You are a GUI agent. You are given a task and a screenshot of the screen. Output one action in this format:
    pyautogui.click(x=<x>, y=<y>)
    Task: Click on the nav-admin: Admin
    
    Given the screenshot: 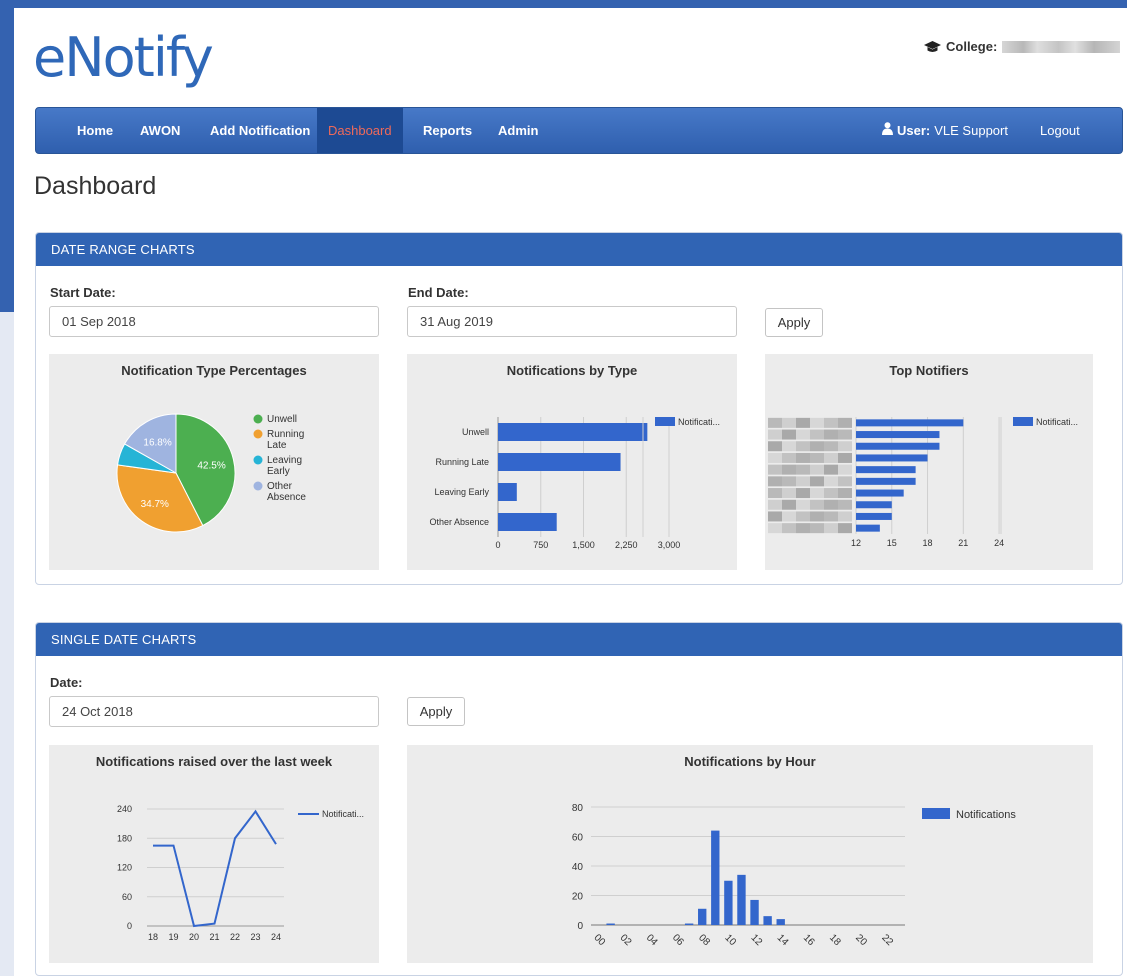 What is the action you would take?
    pyautogui.click(x=518, y=130)
    